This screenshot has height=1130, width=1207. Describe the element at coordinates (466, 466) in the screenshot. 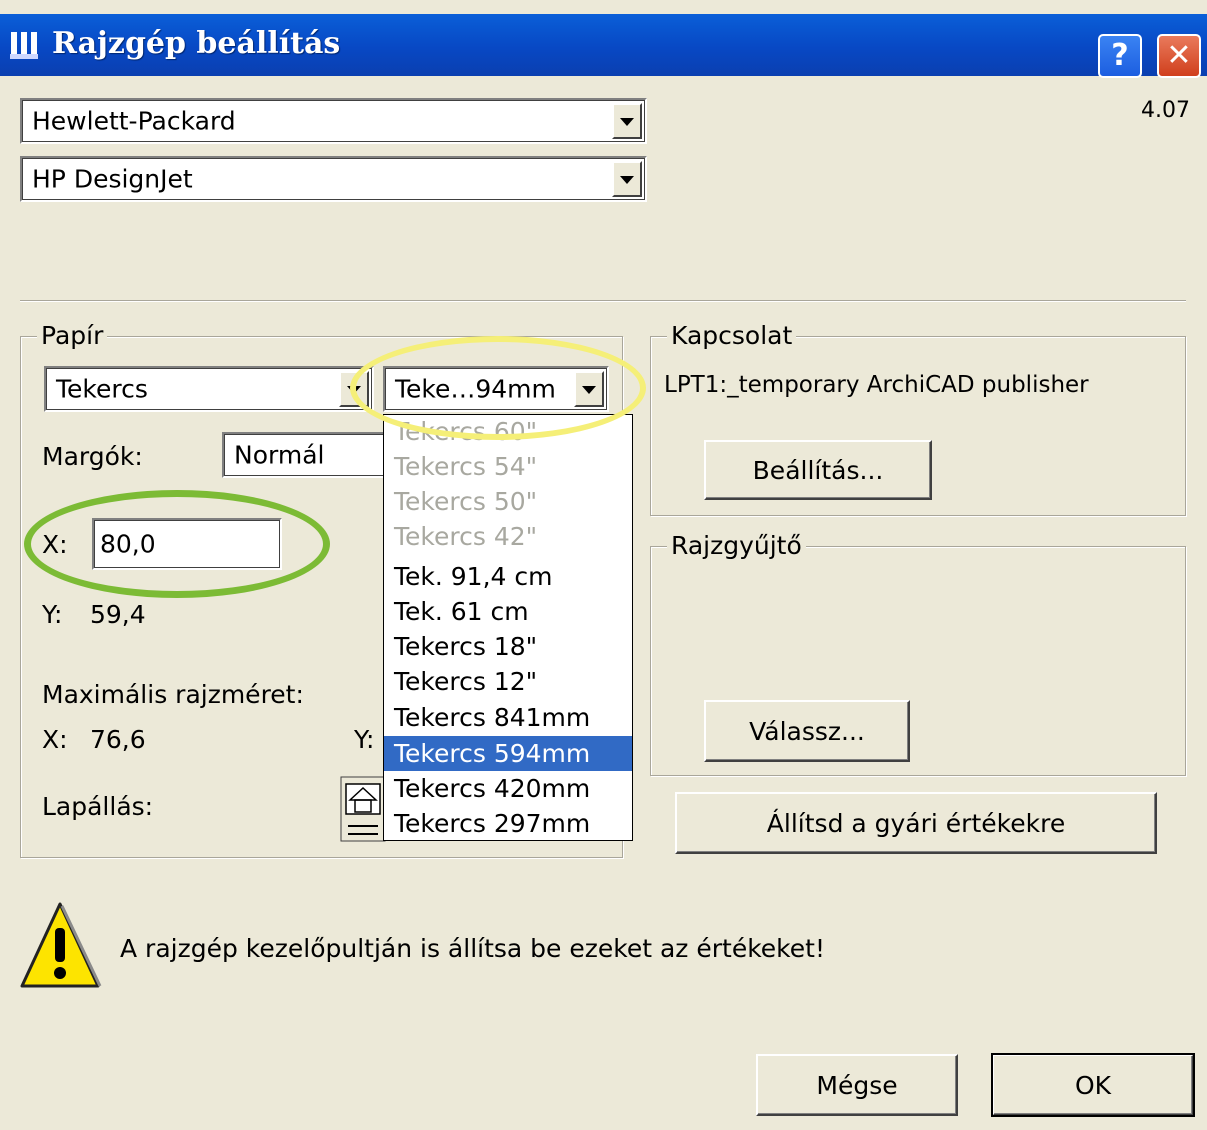

I see `paper-size-option: Tekercs 54"` at that location.